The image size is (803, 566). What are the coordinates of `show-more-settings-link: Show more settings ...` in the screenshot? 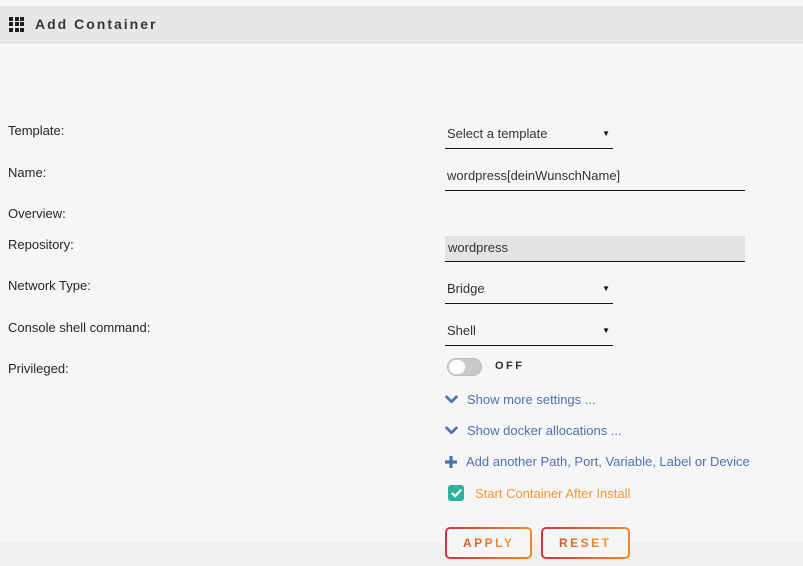 It's located at (520, 399).